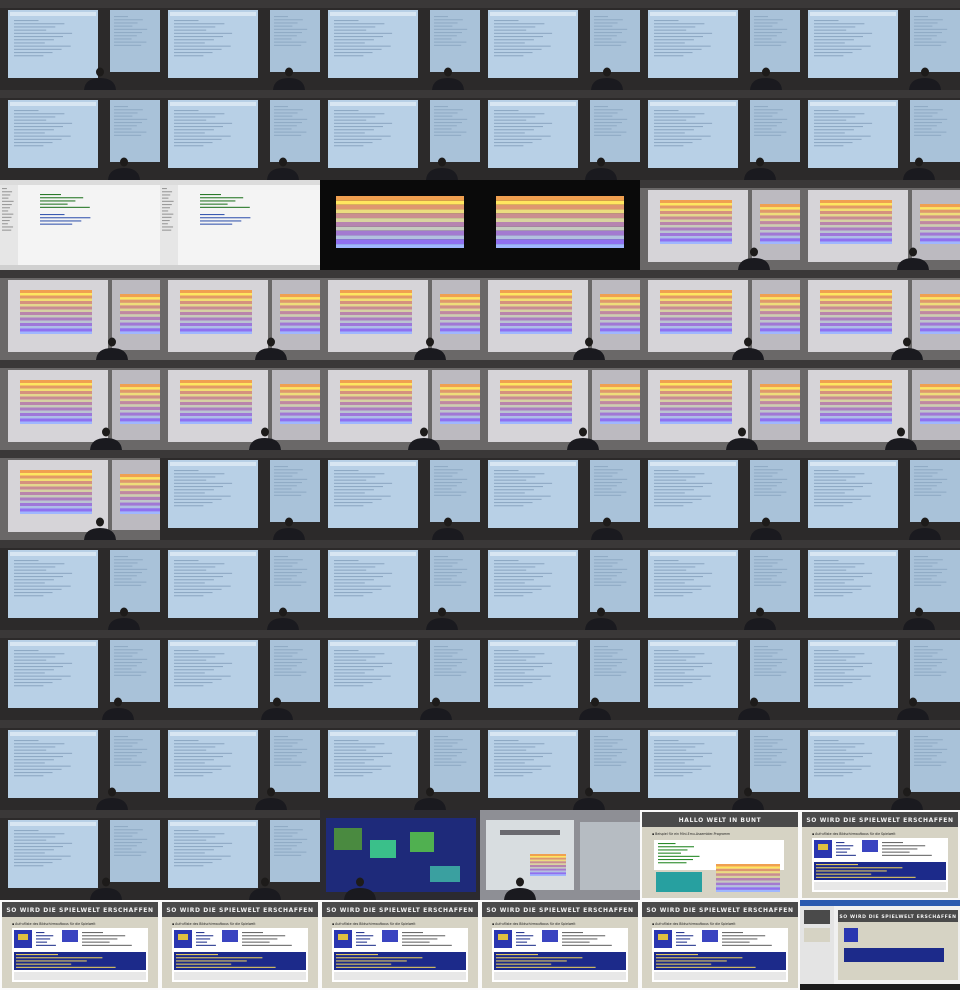  I want to click on slide-title: HALLO WELT IN BUNT, so click(720, 820).